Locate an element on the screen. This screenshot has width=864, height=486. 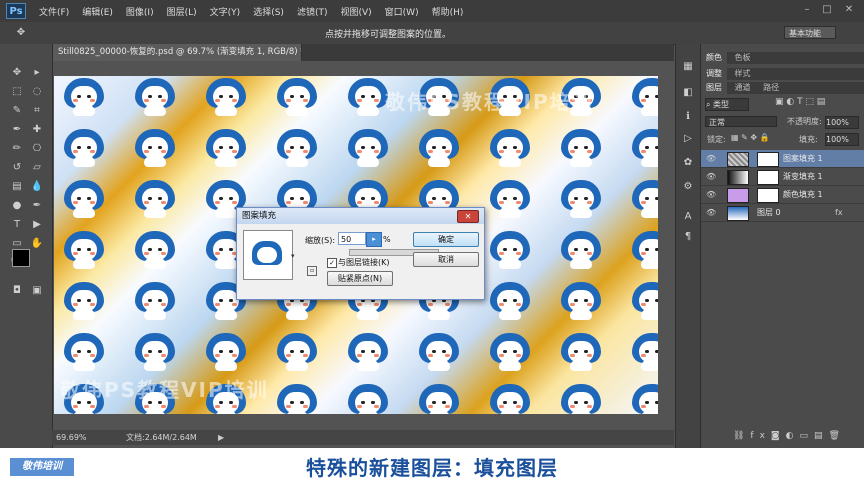
blend-mode-select: 正常 is located at coordinates (741, 121).